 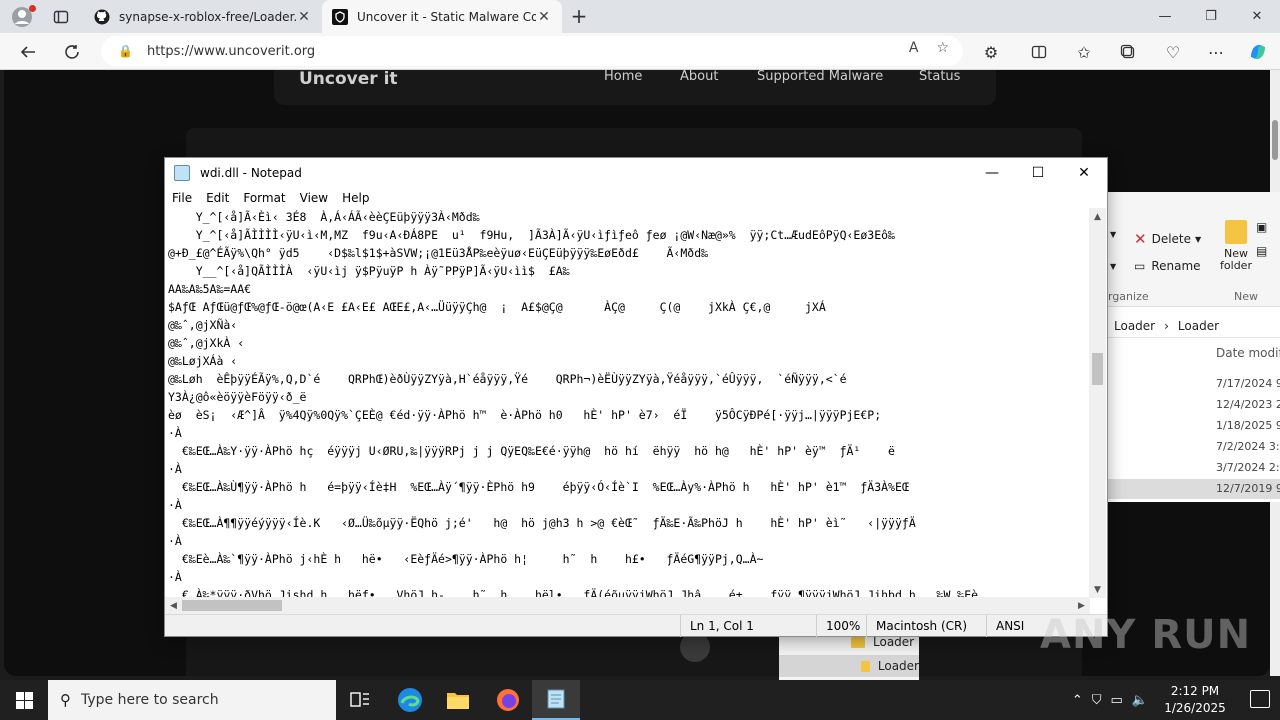 What do you see at coordinates (61, 17) in the screenshot?
I see `tab-actions-icon` at bounding box center [61, 17].